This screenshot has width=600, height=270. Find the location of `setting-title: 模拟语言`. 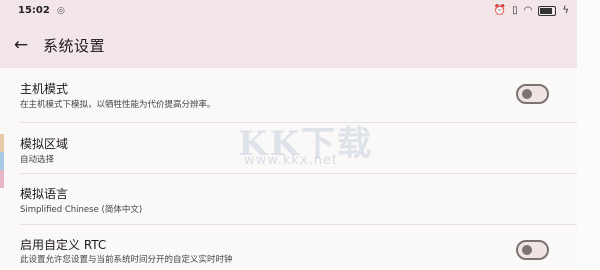

setting-title: 模拟语言 is located at coordinates (44, 194).